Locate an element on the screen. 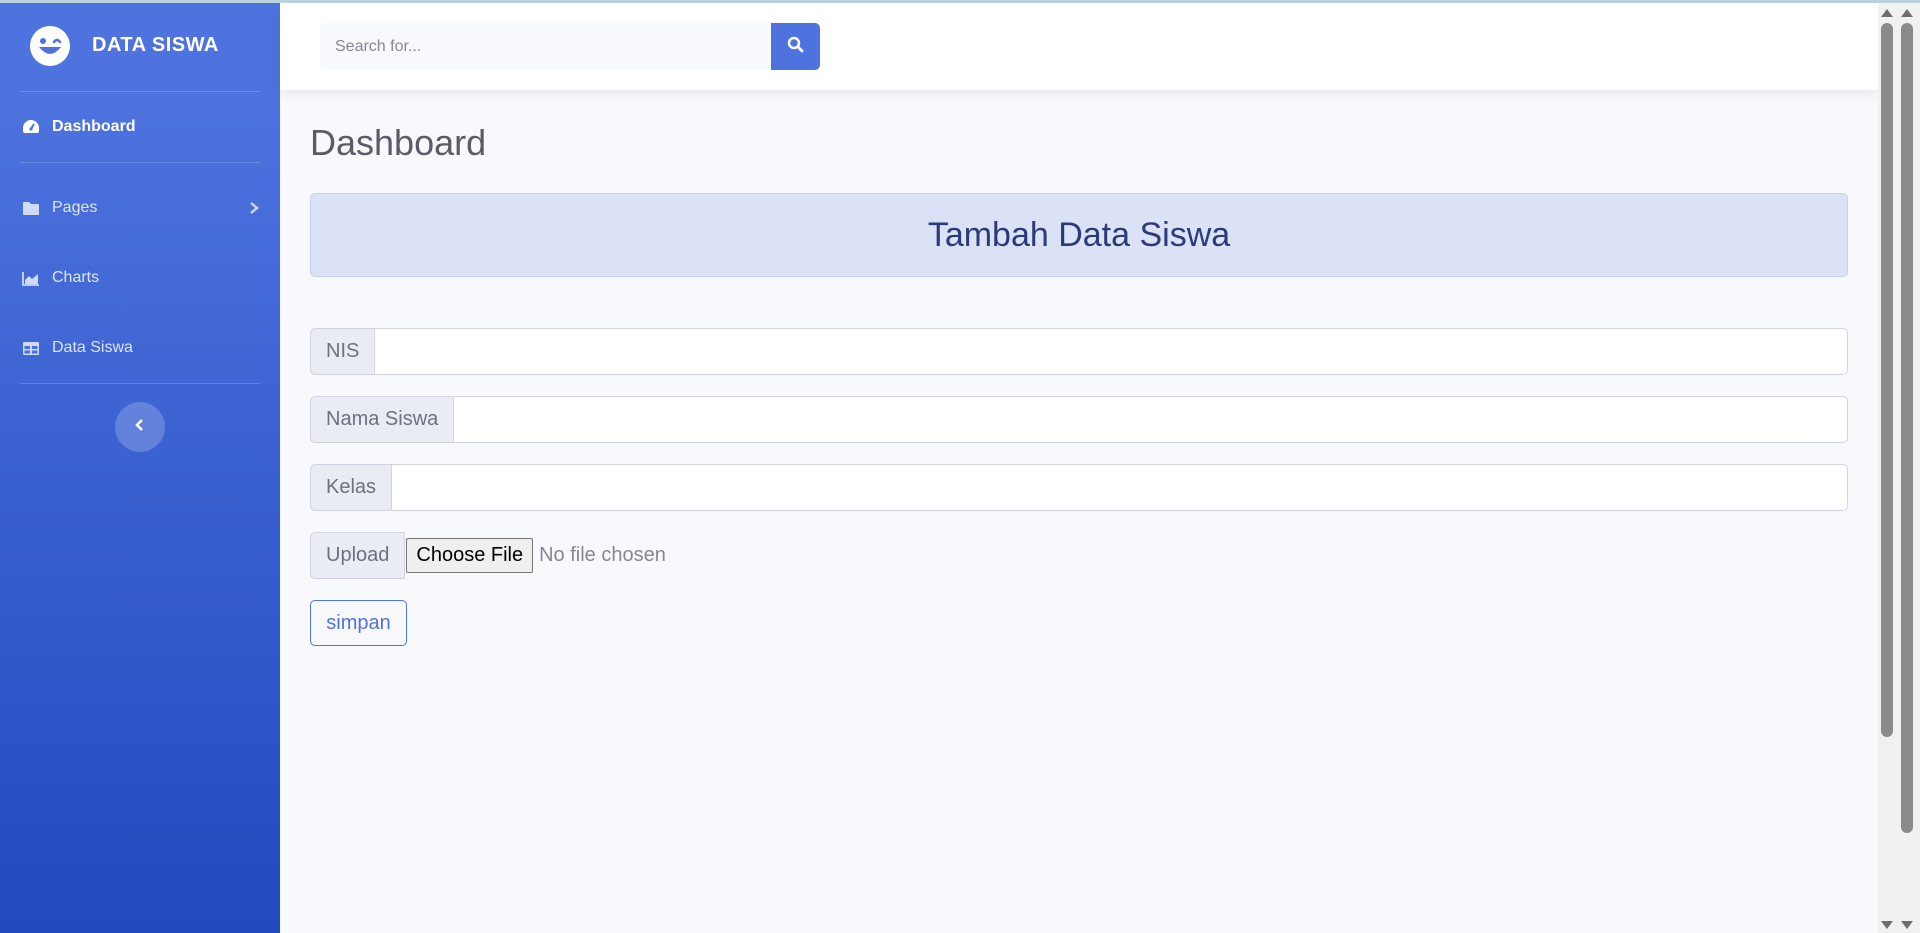 This screenshot has width=1920, height=933. upload-row: Upload Choose File No file chosen is located at coordinates (1079, 555).